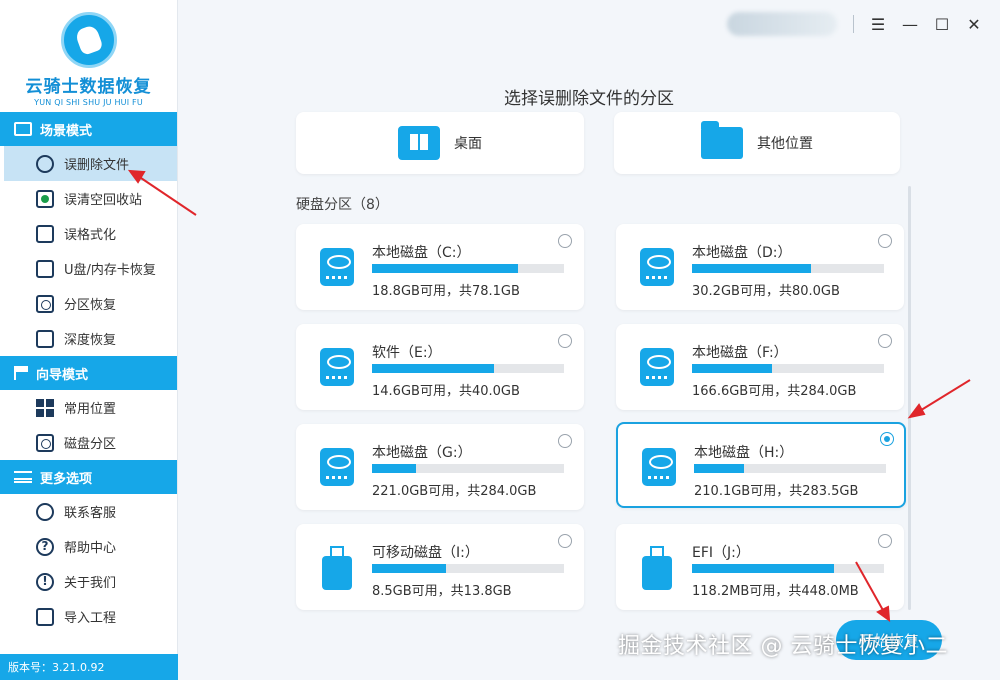  Describe the element at coordinates (88, 129) in the screenshot. I see `section-scene-mode: 场景模式` at that location.